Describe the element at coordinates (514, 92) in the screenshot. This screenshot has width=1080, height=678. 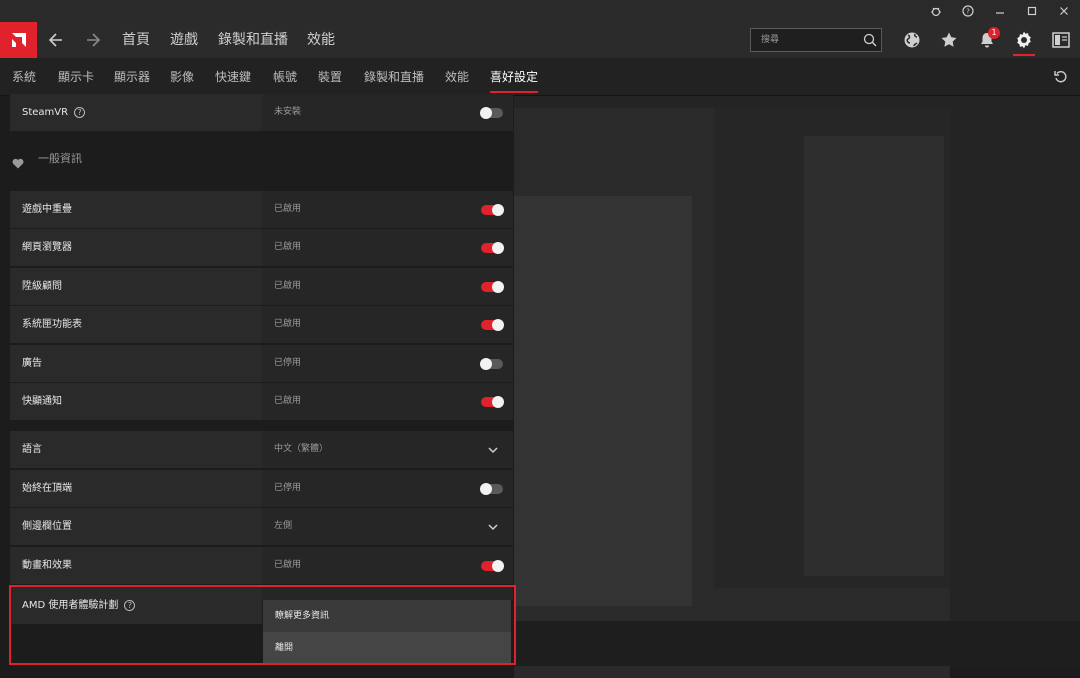
I see `active-tab-underline` at that location.